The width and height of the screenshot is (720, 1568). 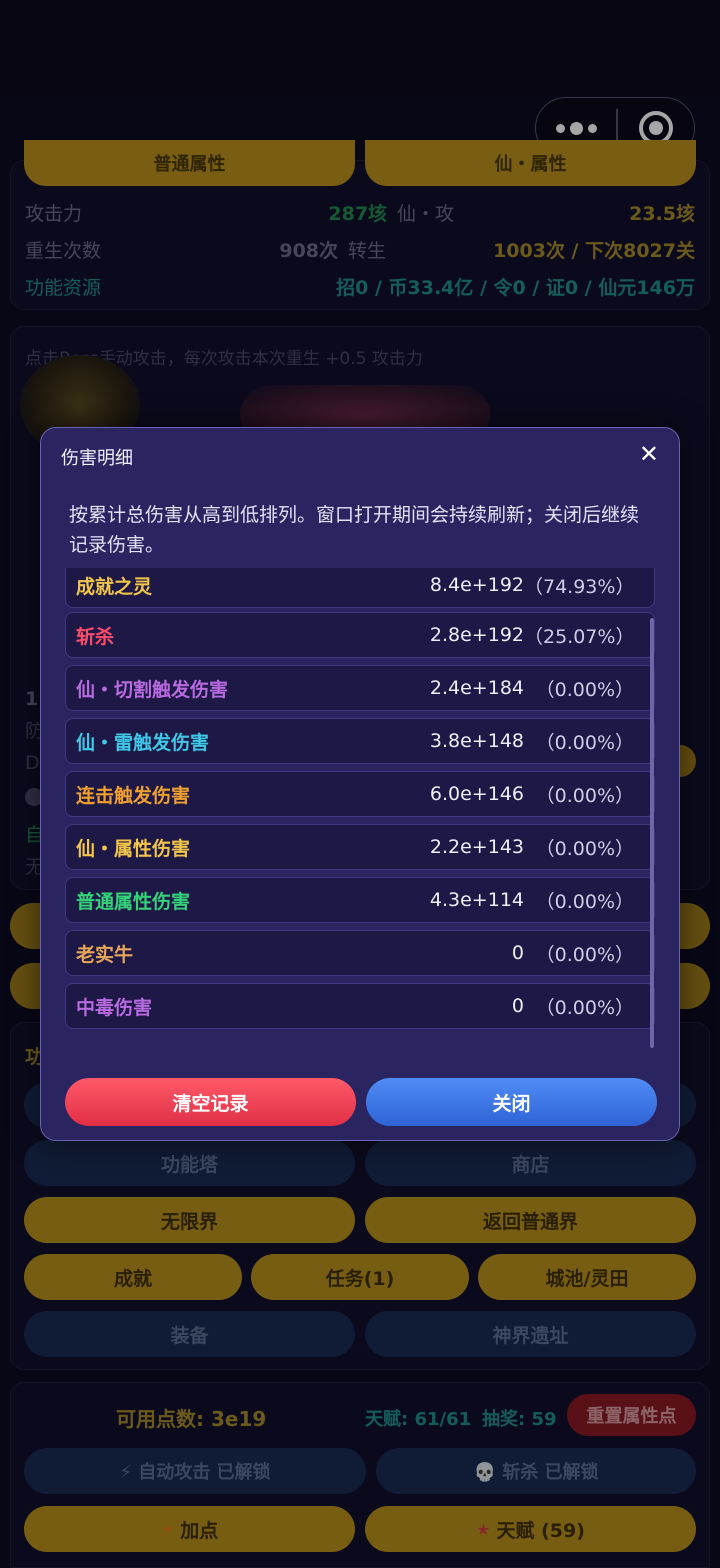 I want to click on clear-records-button: 清空记录, so click(x=210, y=1102).